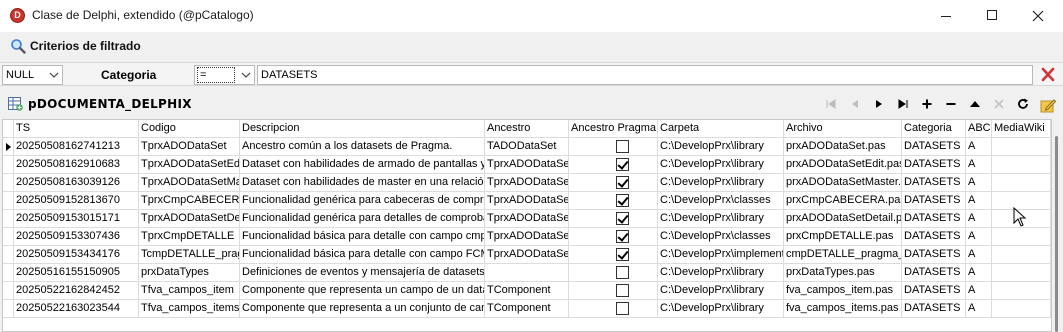 The image size is (1063, 332). I want to click on cell-ts: 20250509153434176, so click(76, 255).